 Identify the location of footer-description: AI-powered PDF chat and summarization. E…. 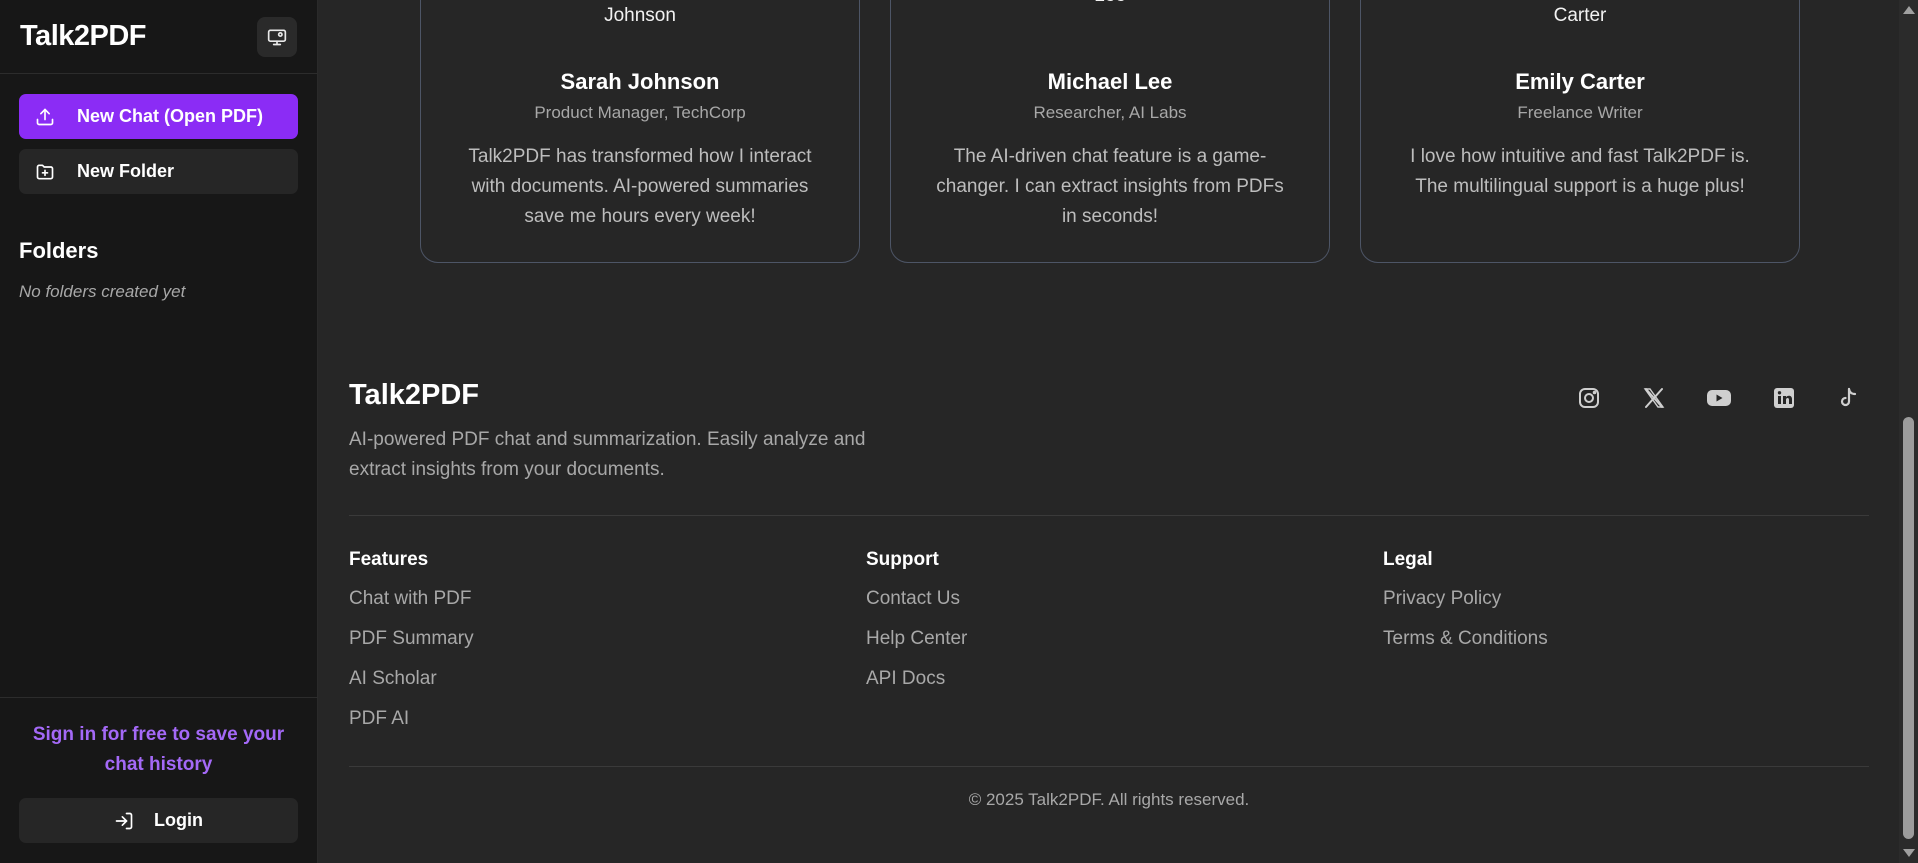
(607, 454).